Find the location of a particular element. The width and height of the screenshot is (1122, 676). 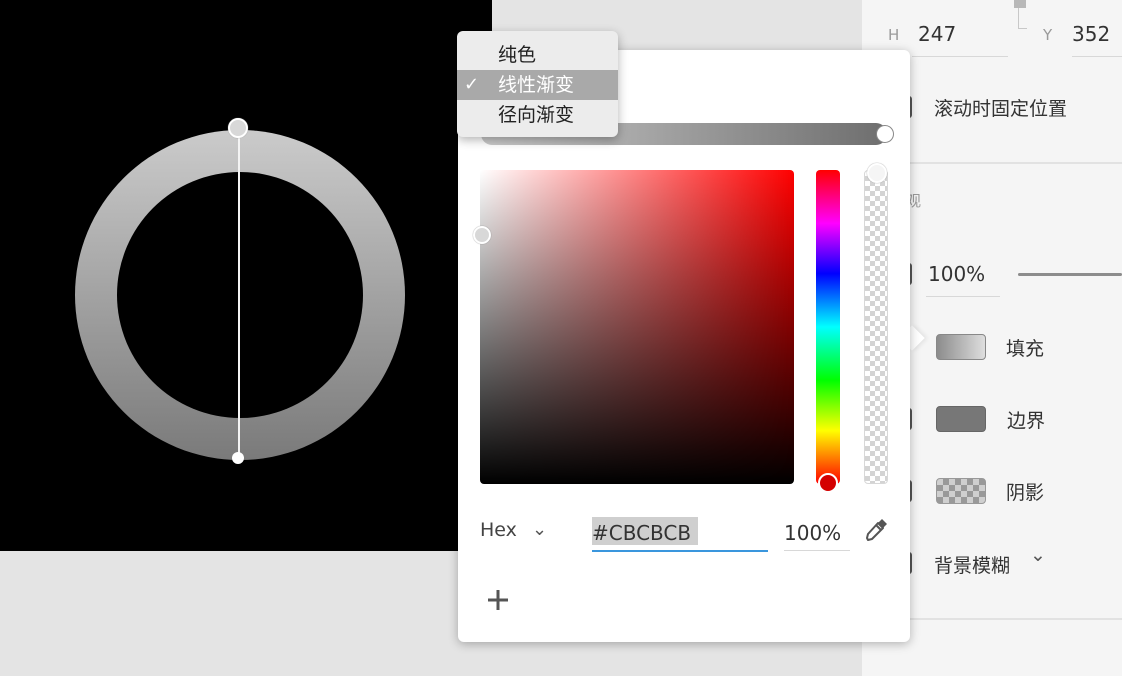

plus-icon is located at coordinates (498, 600).